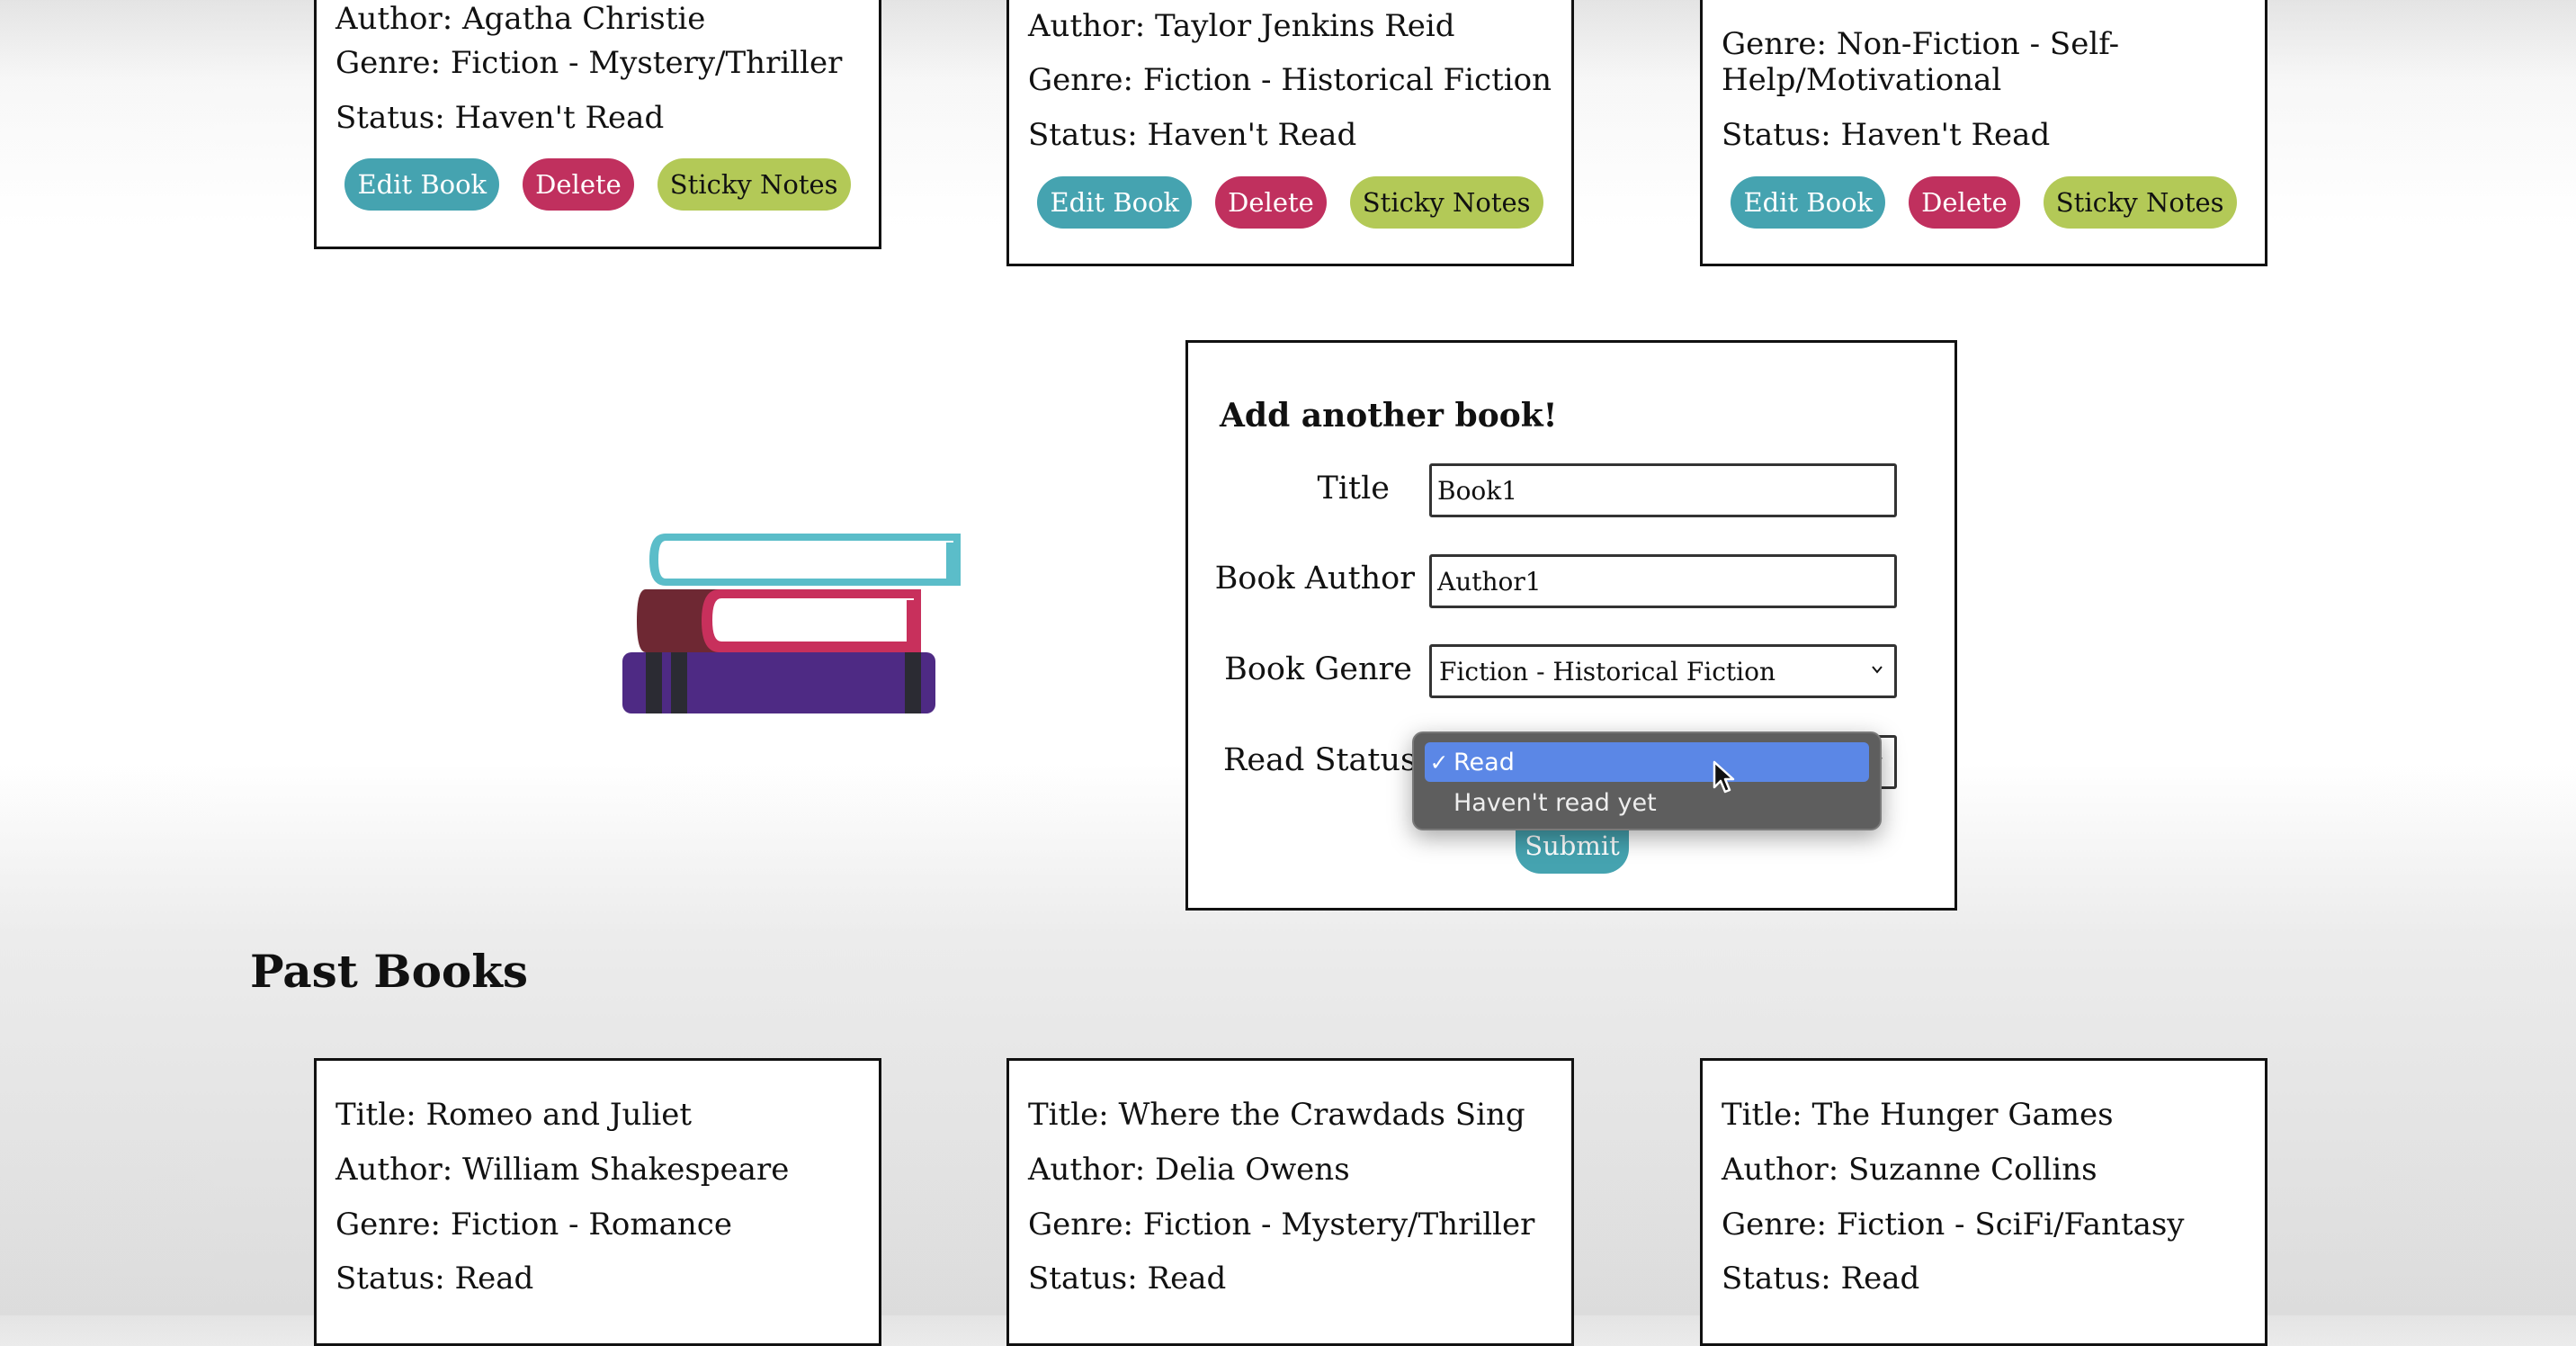 This screenshot has width=2576, height=1346. Describe the element at coordinates (1290, 80) in the screenshot. I see `book-genre: Genre: Fiction - Historical Fiction` at that location.